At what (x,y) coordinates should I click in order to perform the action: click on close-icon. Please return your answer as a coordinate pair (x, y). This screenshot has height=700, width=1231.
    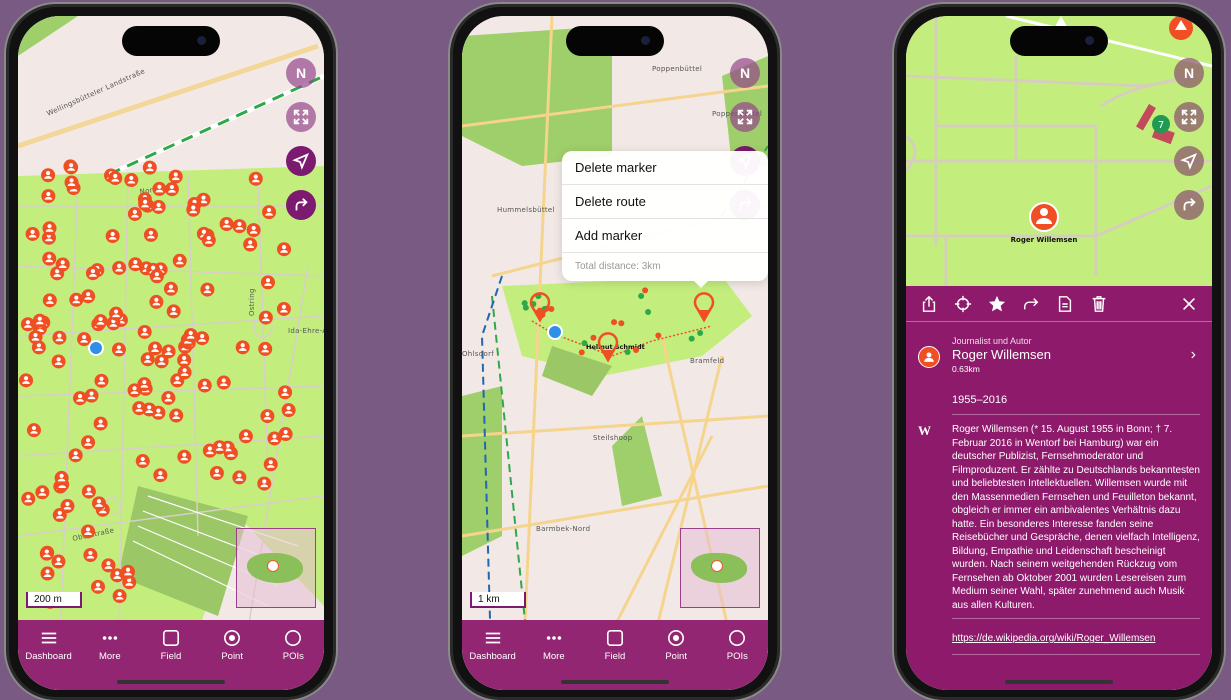
    Looking at the image, I should click on (1189, 303).